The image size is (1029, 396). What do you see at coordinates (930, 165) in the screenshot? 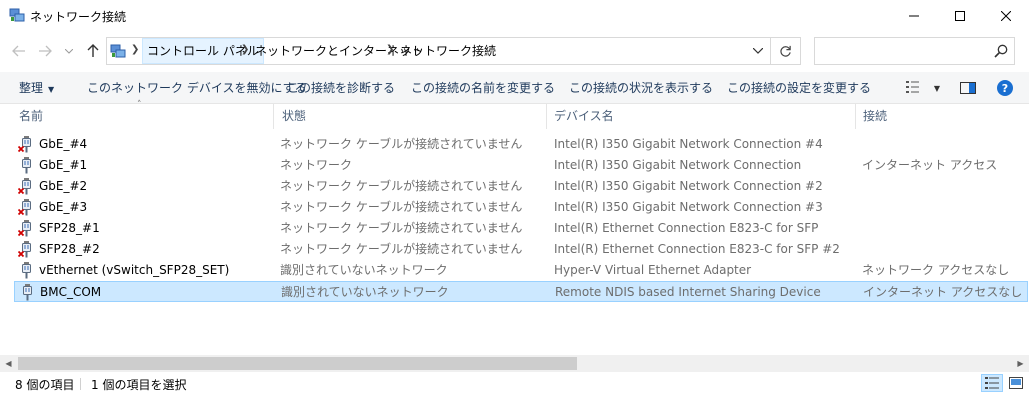
I see `row-connectivity: インターネット アクセス` at bounding box center [930, 165].